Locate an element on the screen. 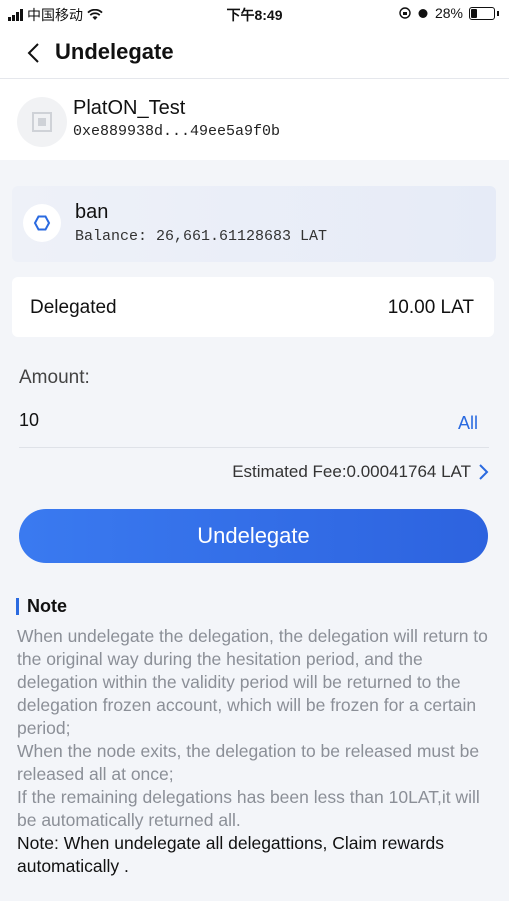 This screenshot has width=509, height=901. lock-rotation-icon is located at coordinates (405, 13).